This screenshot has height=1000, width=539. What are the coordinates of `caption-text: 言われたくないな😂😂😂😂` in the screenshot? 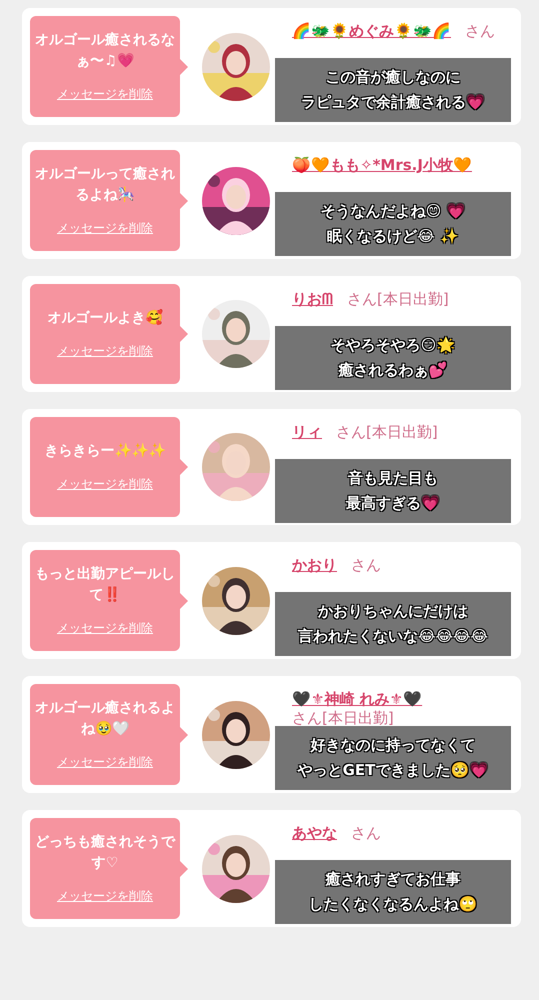 It's located at (393, 636).